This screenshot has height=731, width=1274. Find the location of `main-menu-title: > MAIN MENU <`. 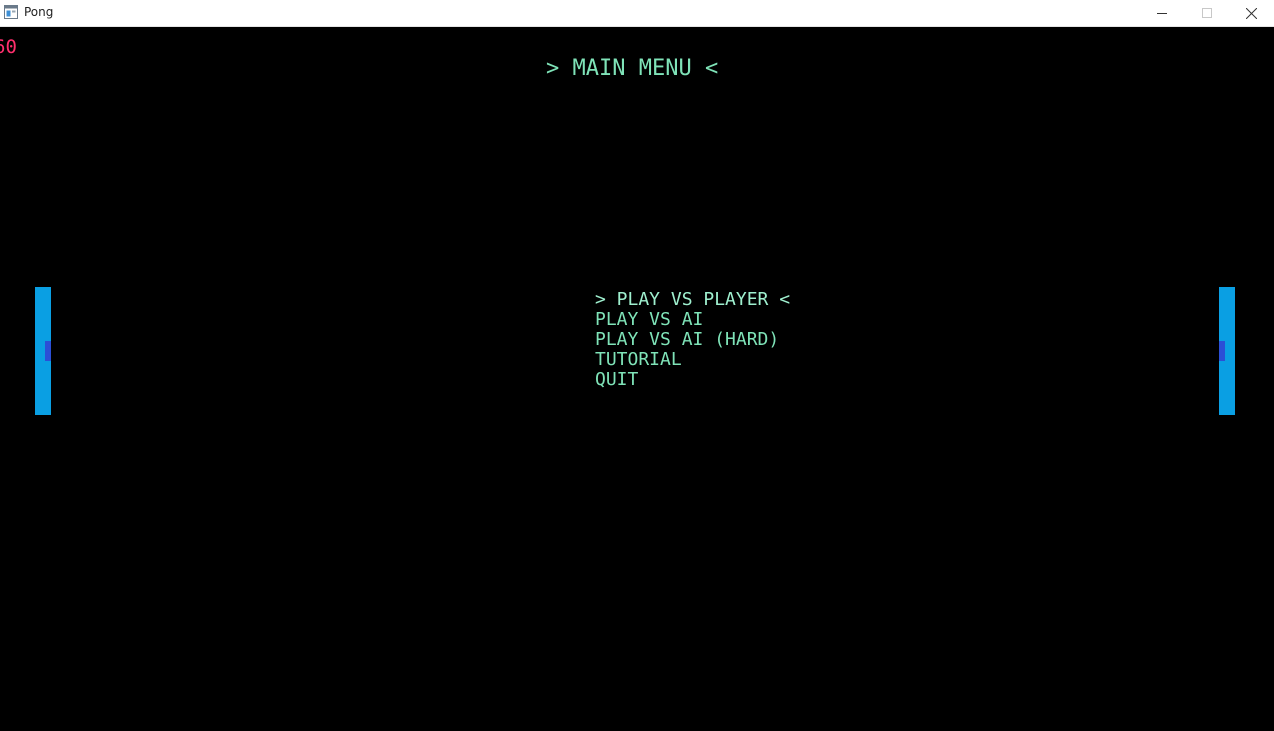

main-menu-title: > MAIN MENU < is located at coordinates (632, 68).